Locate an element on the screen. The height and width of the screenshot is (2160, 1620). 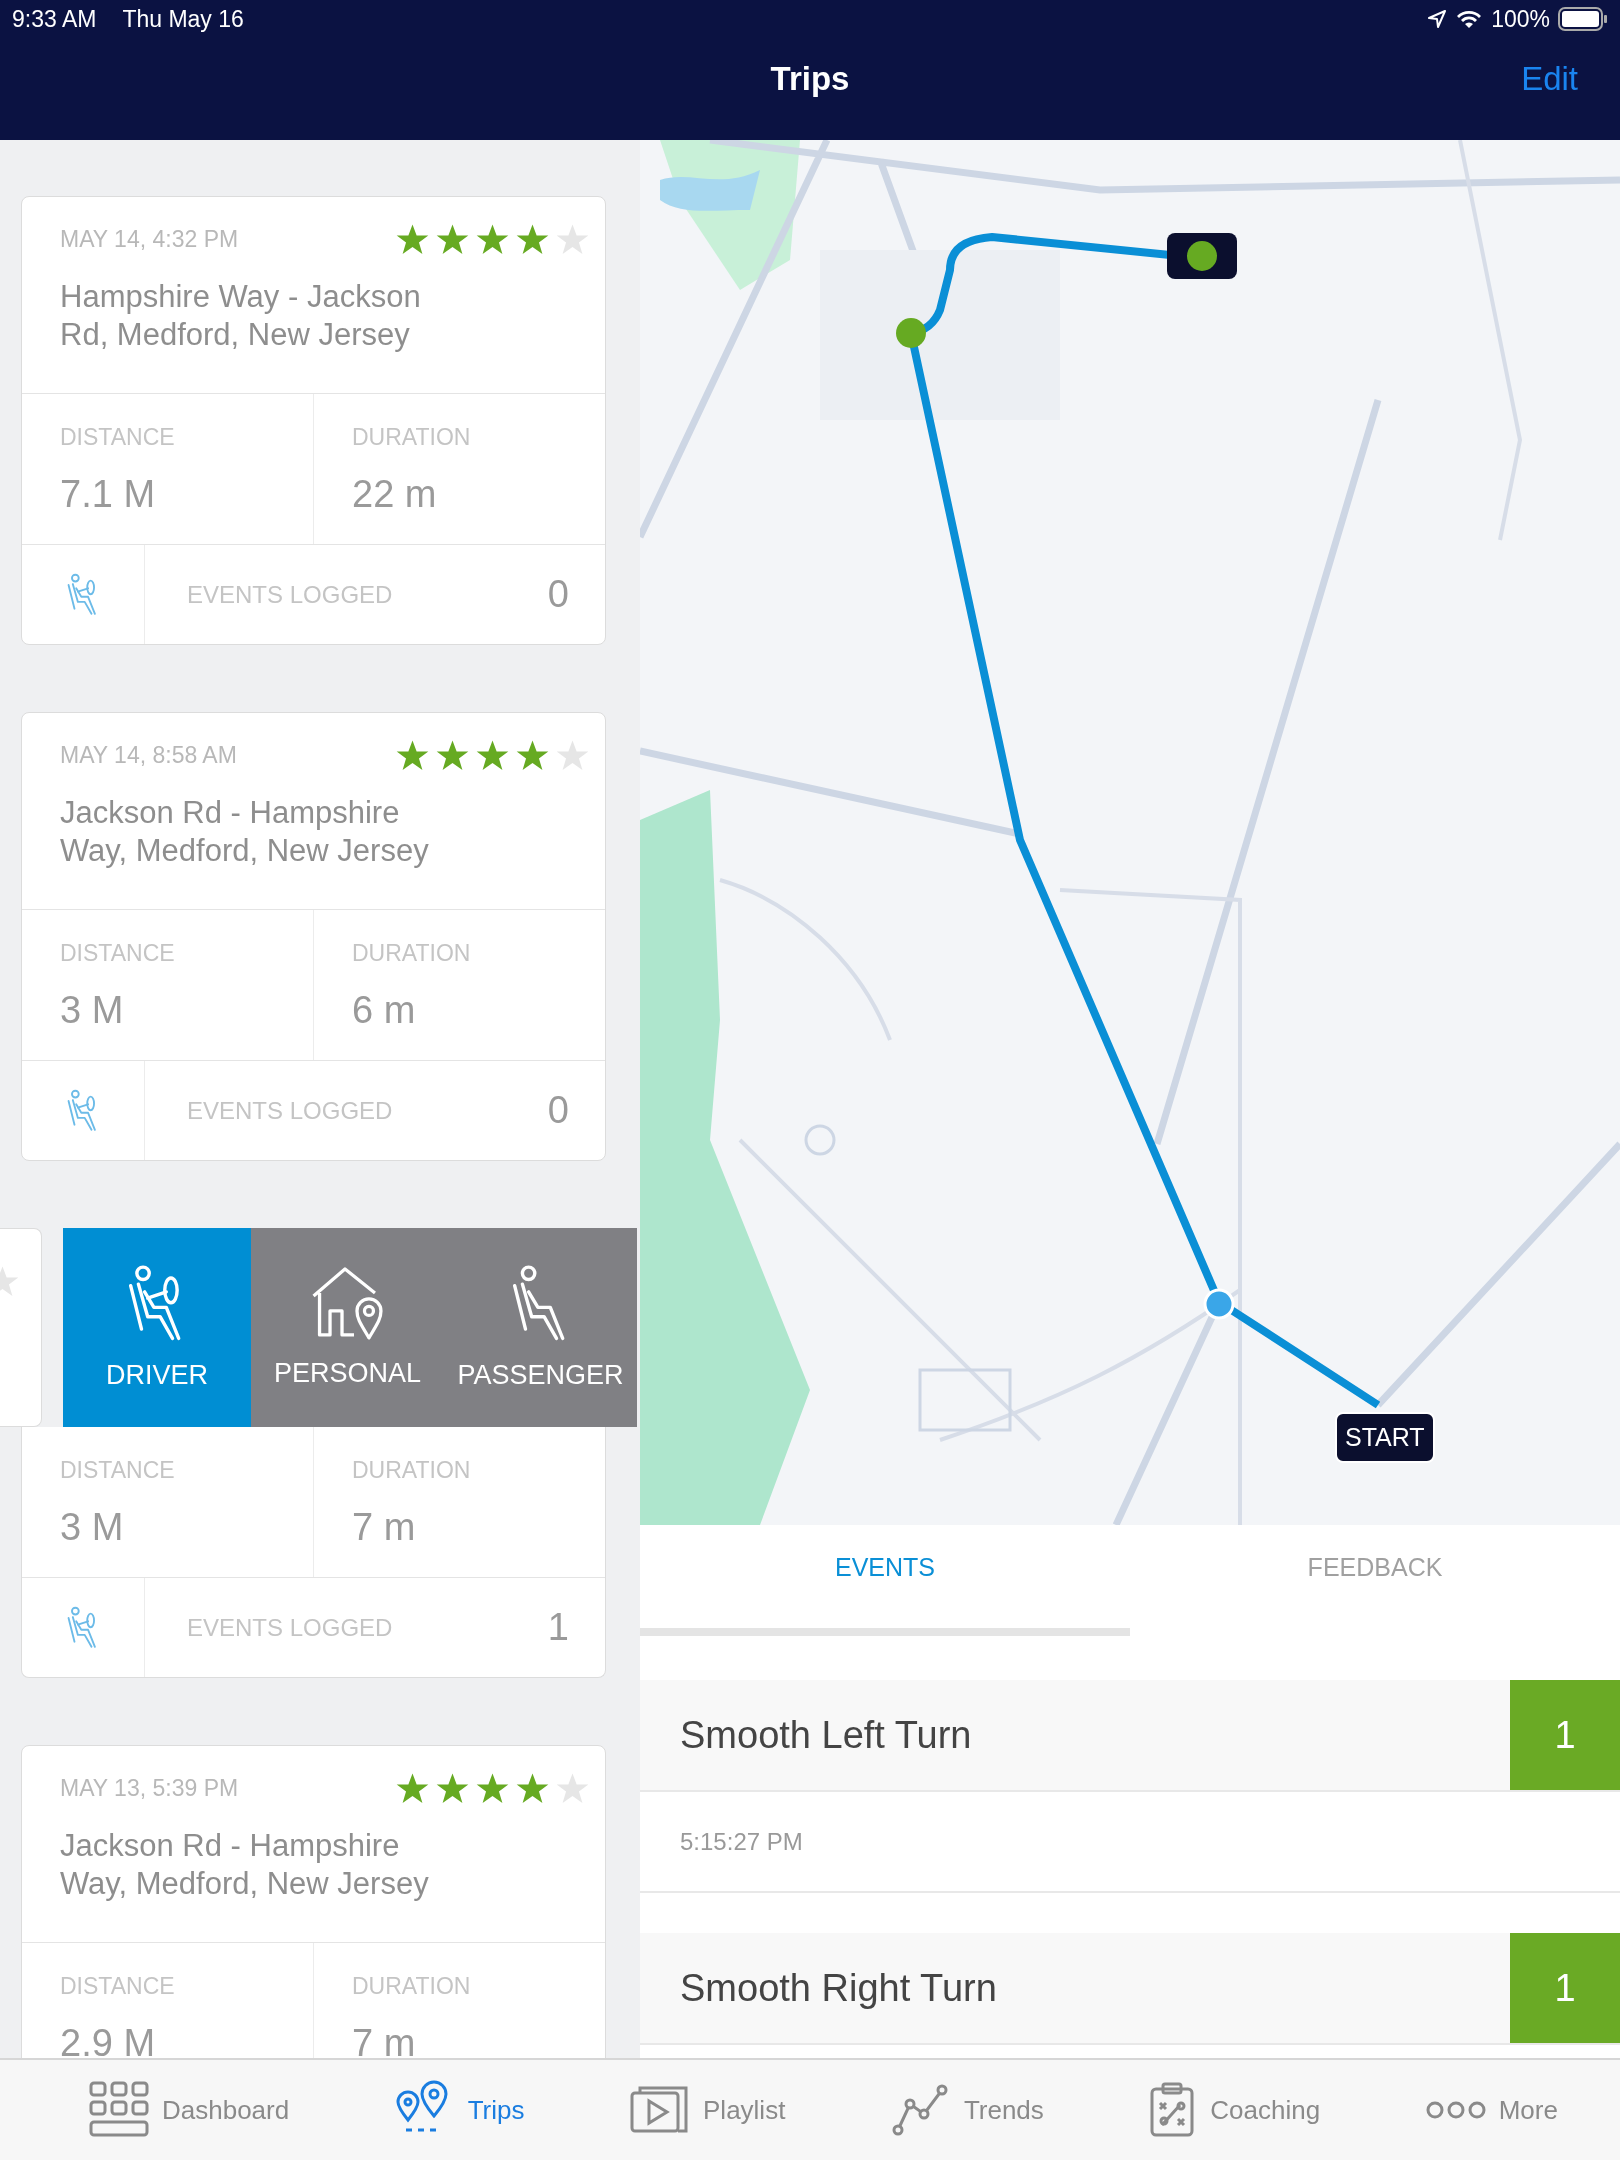
trip-date: MAY 14, 8:58 AM is located at coordinates (148, 755).